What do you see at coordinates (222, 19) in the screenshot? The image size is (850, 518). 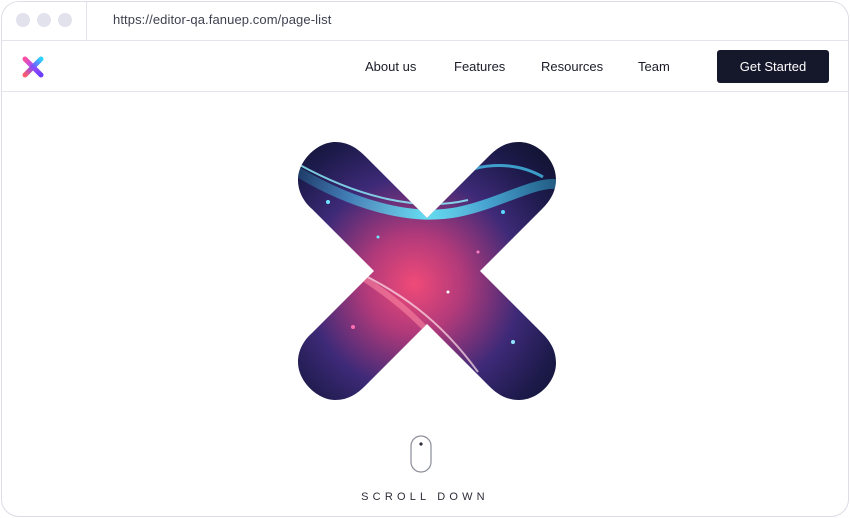 I see `address-bar-url: https://editor-qa.fanuep.com/page-list` at bounding box center [222, 19].